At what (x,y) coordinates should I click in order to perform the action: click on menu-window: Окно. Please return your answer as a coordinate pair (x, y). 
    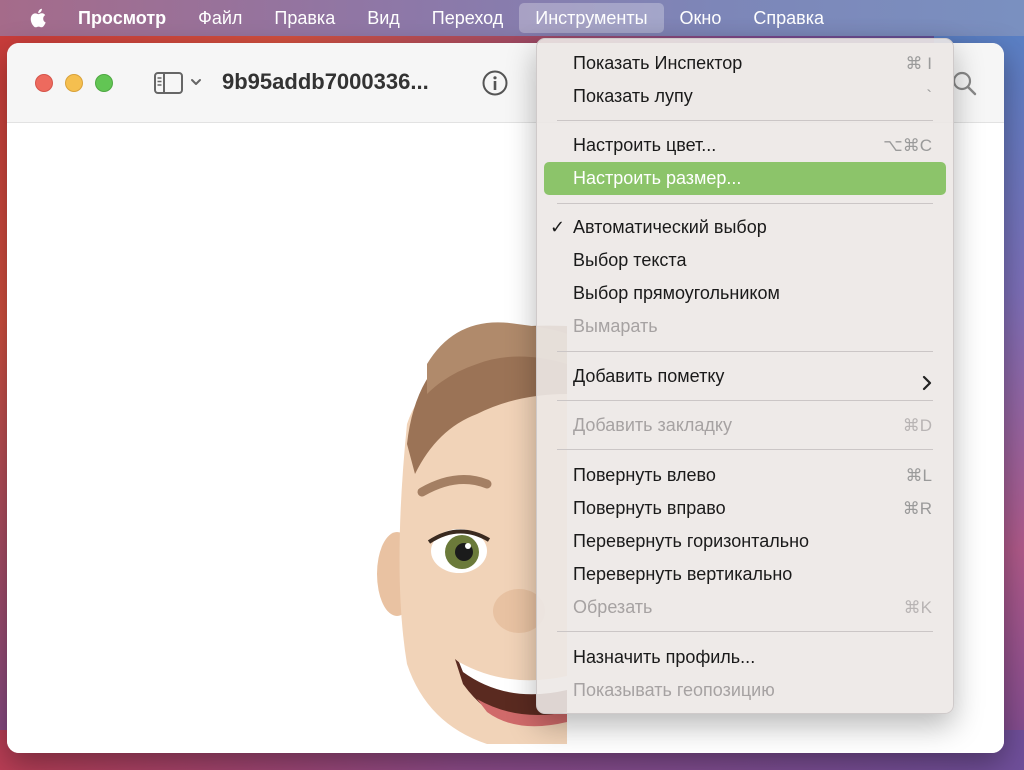
    Looking at the image, I should click on (701, 18).